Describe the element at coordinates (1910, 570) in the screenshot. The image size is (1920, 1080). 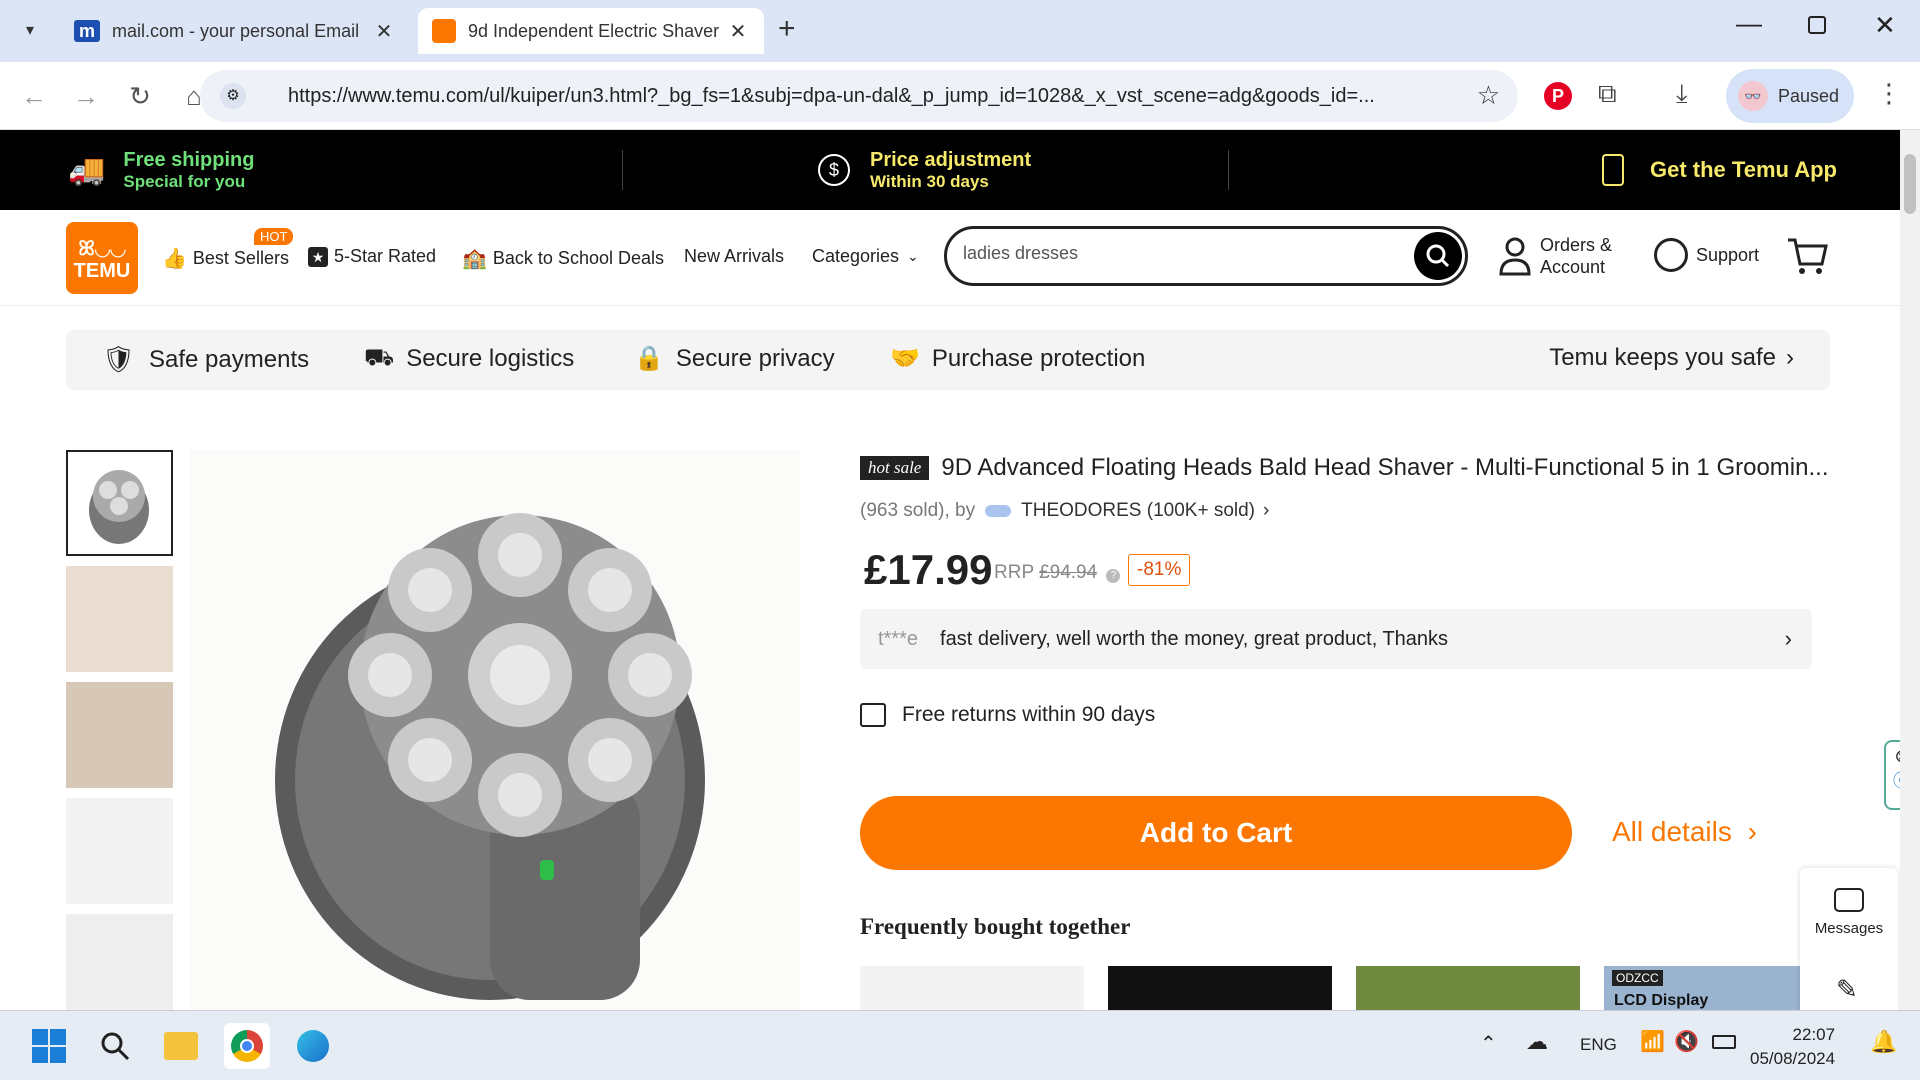
I see `page-scrollbar` at that location.